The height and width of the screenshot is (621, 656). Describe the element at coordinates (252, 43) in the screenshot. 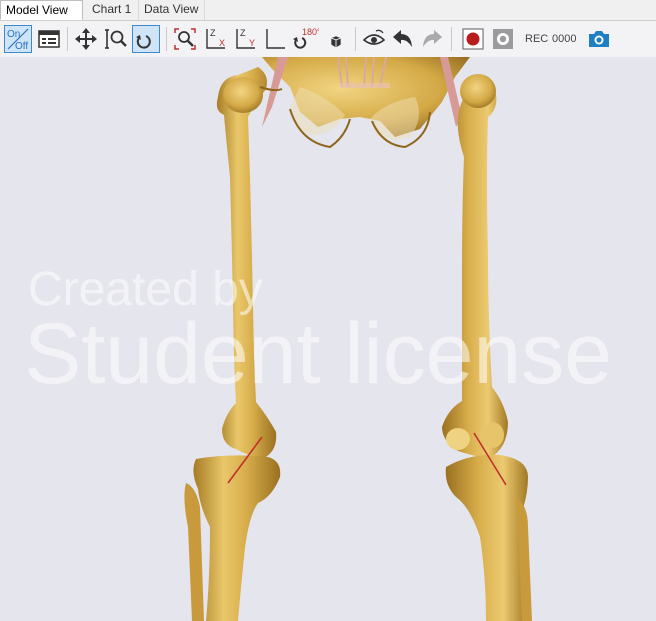

I see `svg-text: Y` at that location.